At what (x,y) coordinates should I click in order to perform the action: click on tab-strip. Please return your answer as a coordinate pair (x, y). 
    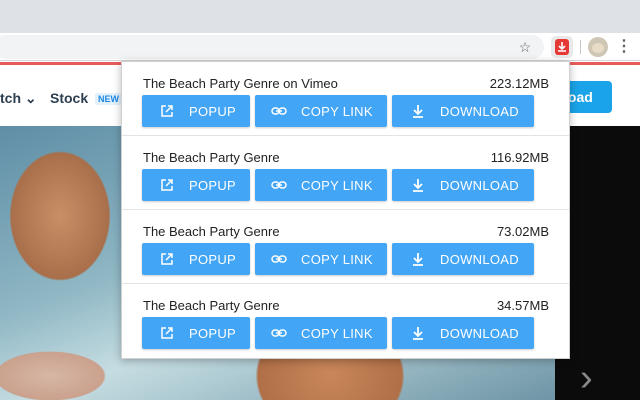
    Looking at the image, I should click on (320, 16).